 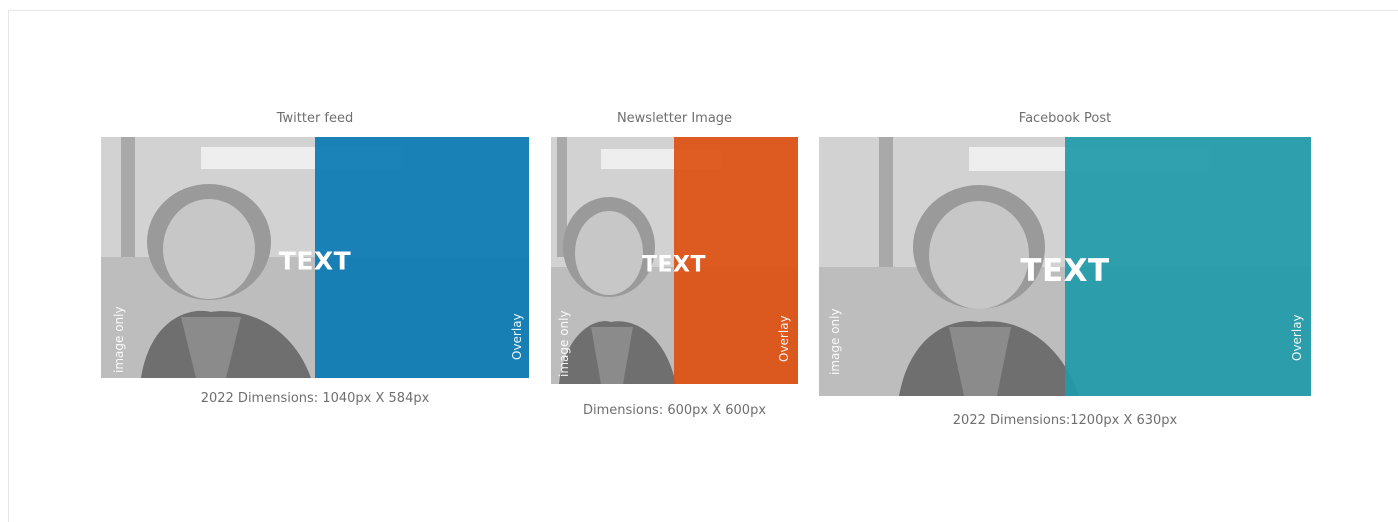 I want to click on twitter-feed-title: Twitter feed, so click(x=315, y=118).